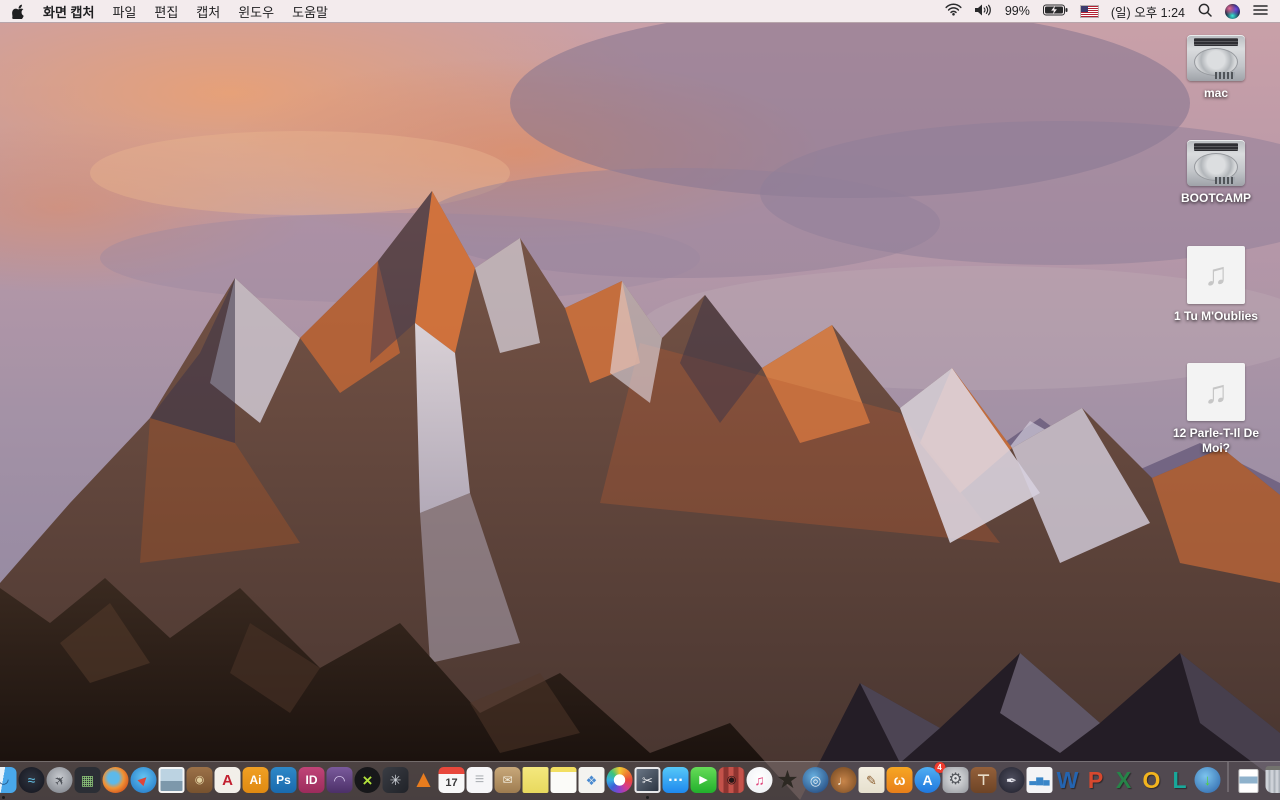 This screenshot has height=800, width=1280. I want to click on calendar-icon: 17, so click(451, 780).